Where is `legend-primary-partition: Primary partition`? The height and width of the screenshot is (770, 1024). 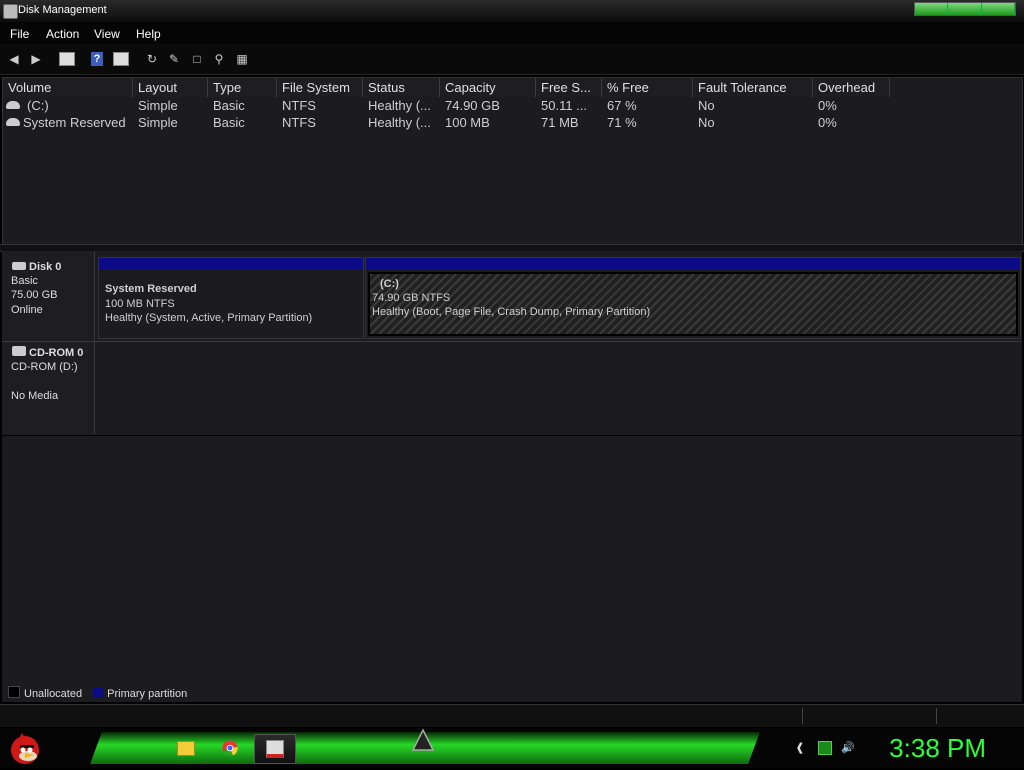
legend-primary-partition: Primary partition is located at coordinates (147, 694).